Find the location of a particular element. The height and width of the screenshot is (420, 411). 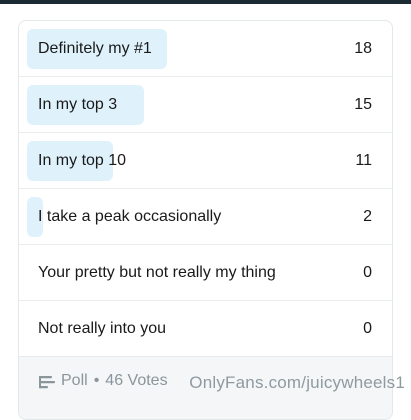

poll-option-count: 11 is located at coordinates (363, 160).